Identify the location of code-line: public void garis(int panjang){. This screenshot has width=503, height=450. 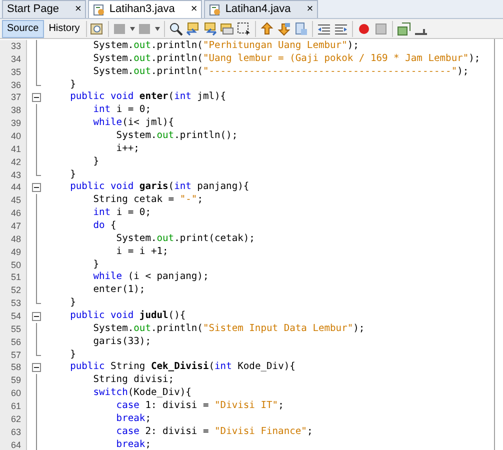
(159, 187).